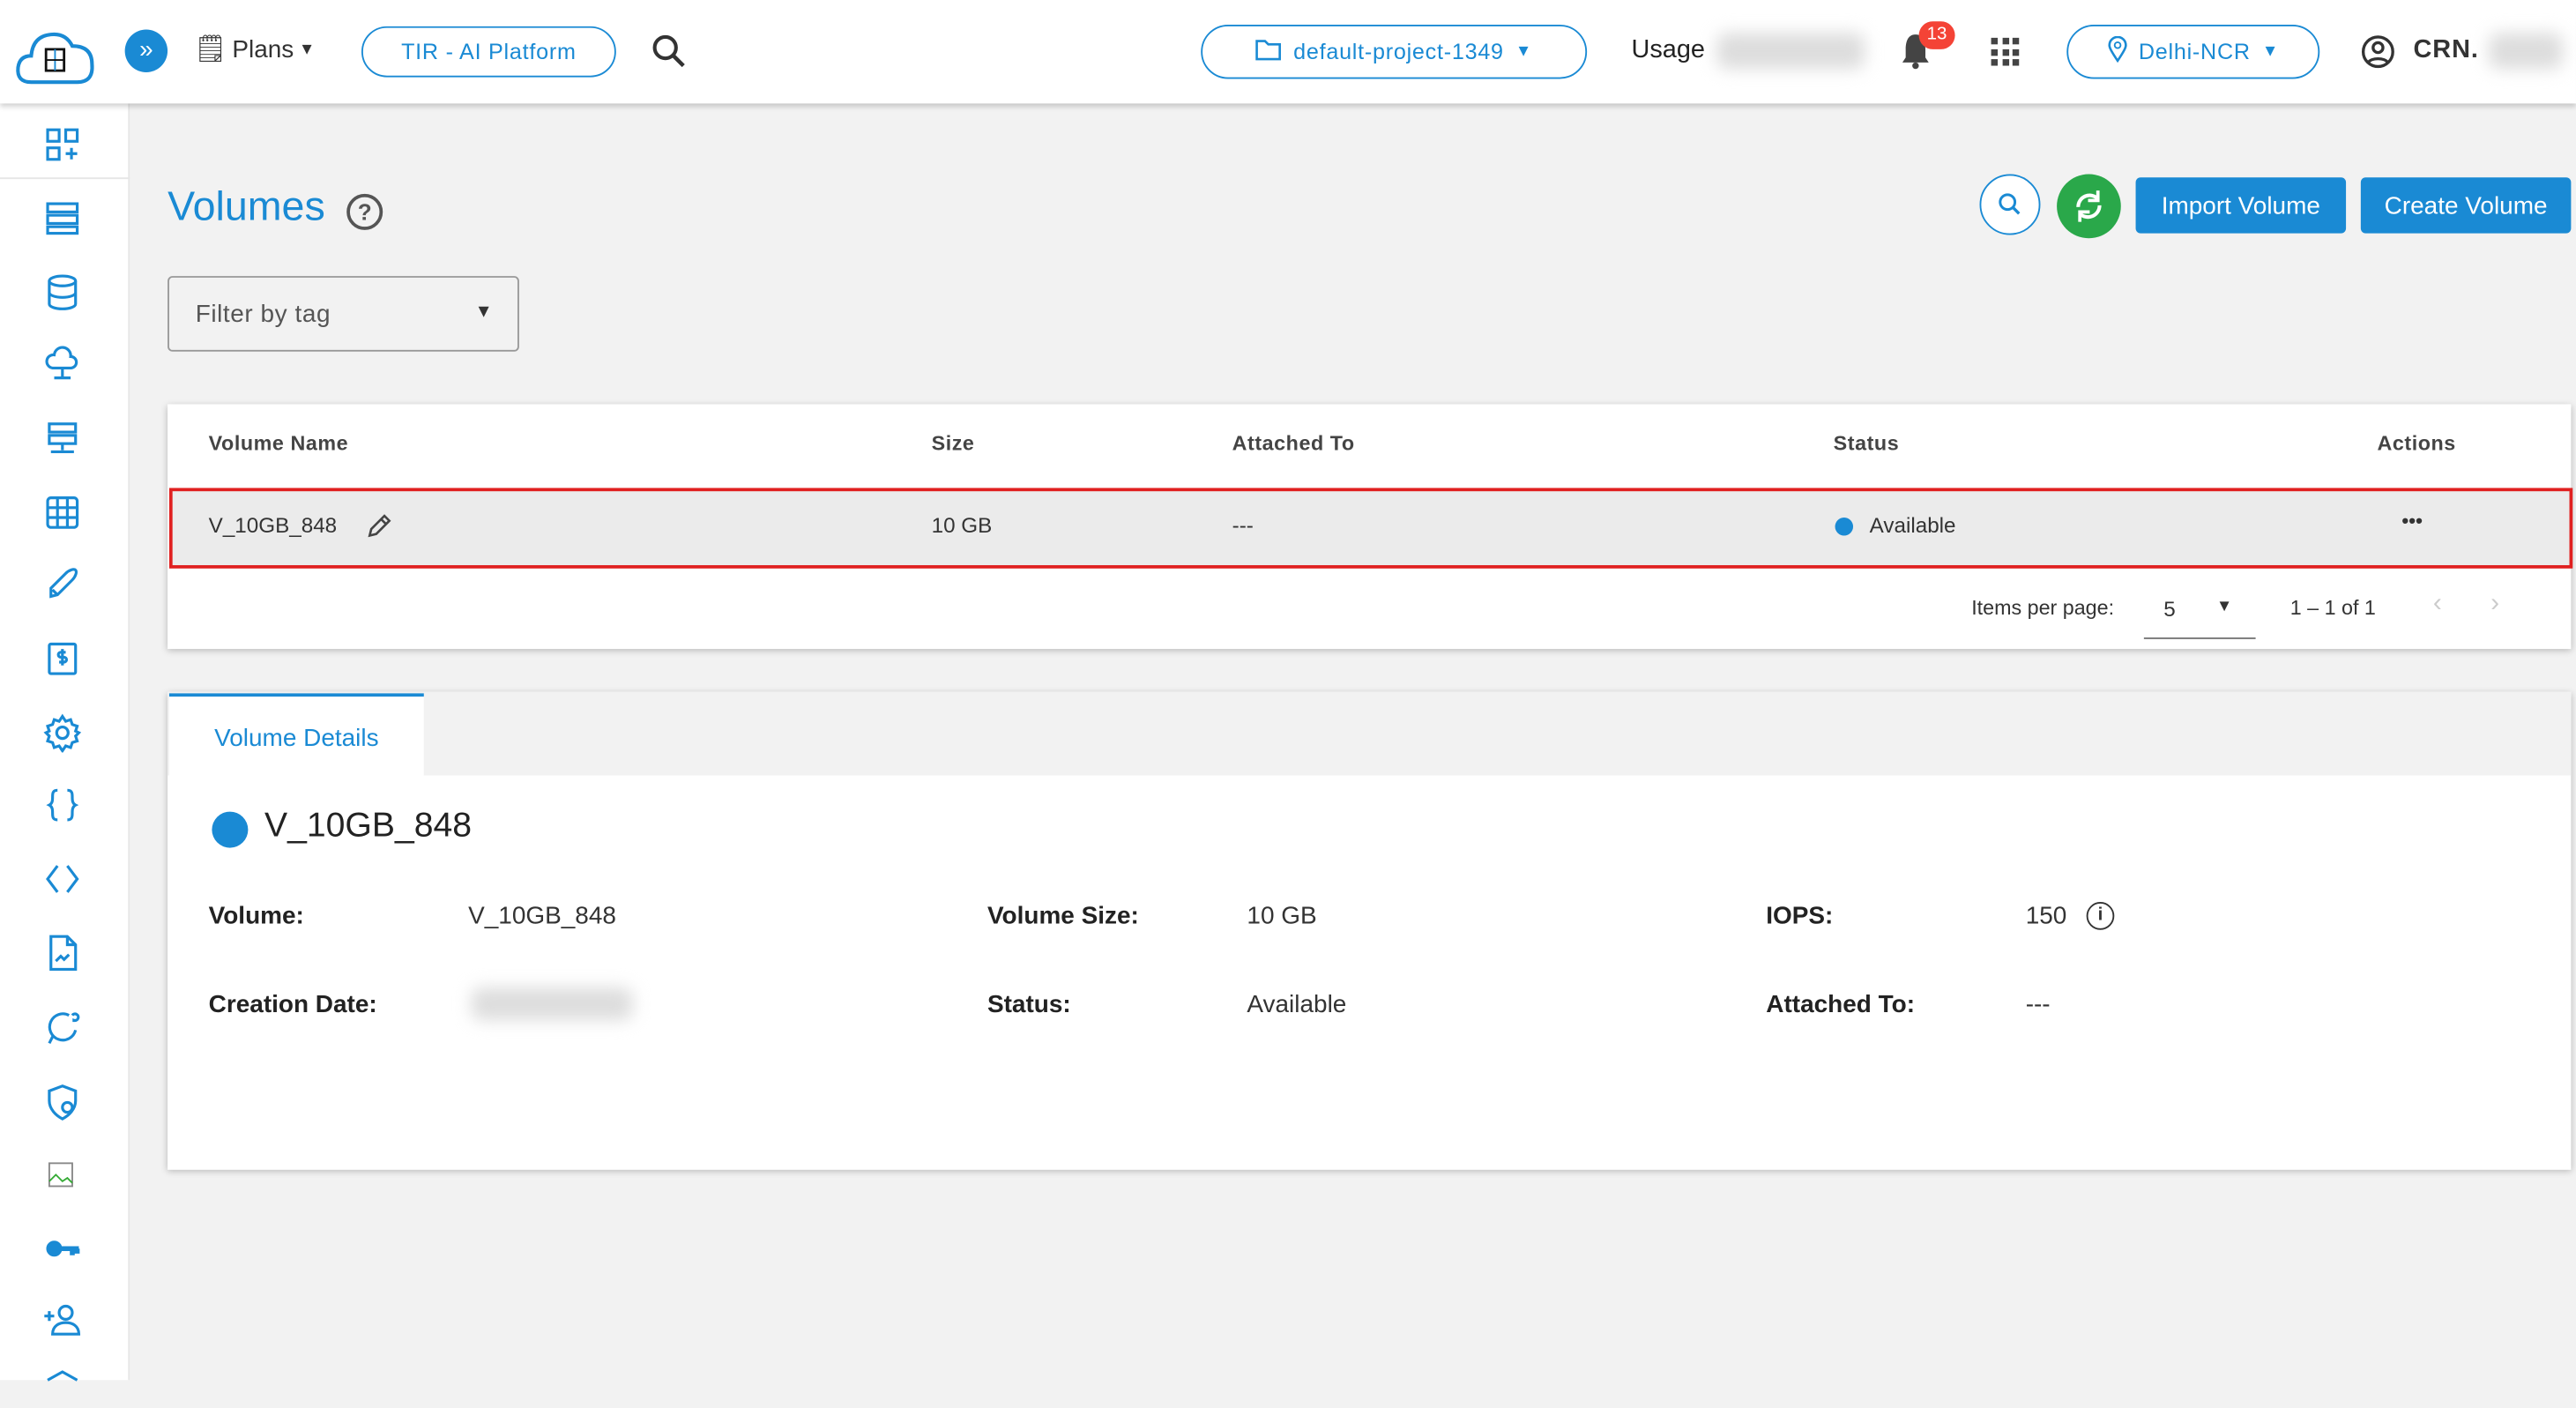  I want to click on attached-to-value: ---, so click(2038, 1005).